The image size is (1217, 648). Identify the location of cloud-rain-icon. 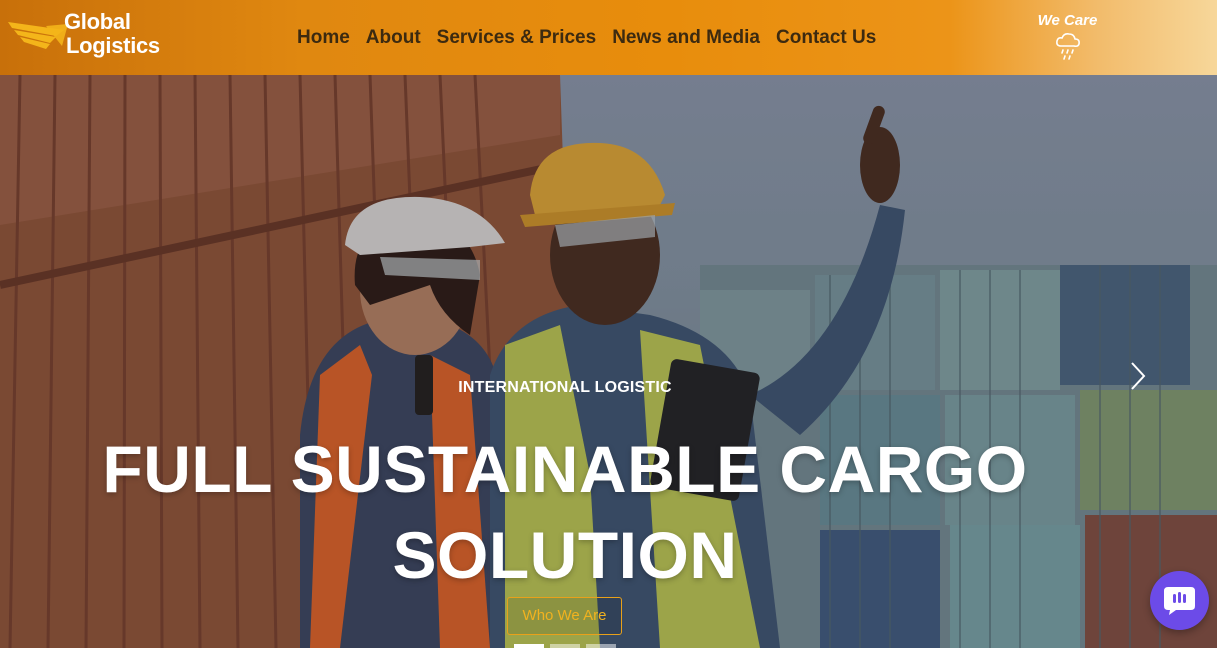
(1067, 46).